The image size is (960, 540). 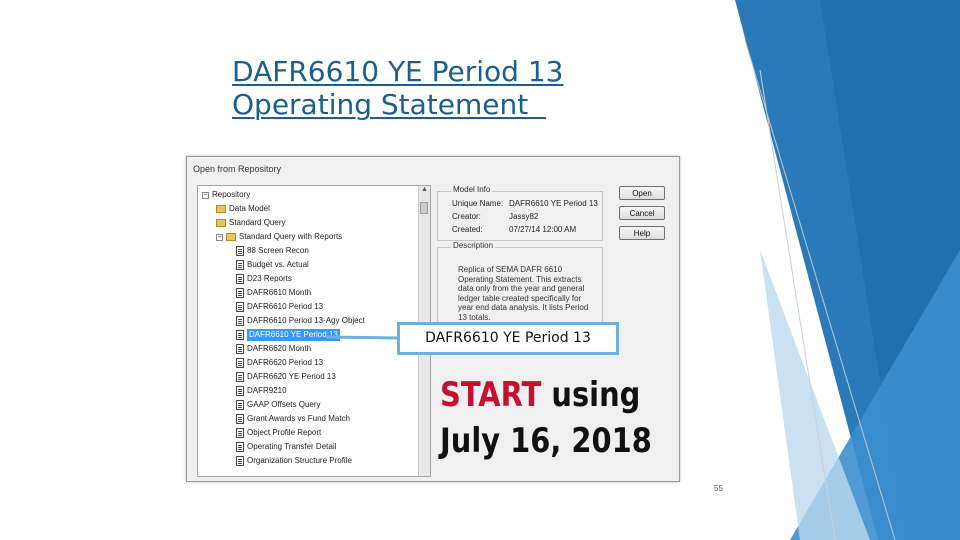 I want to click on page-number: 55, so click(x=718, y=488).